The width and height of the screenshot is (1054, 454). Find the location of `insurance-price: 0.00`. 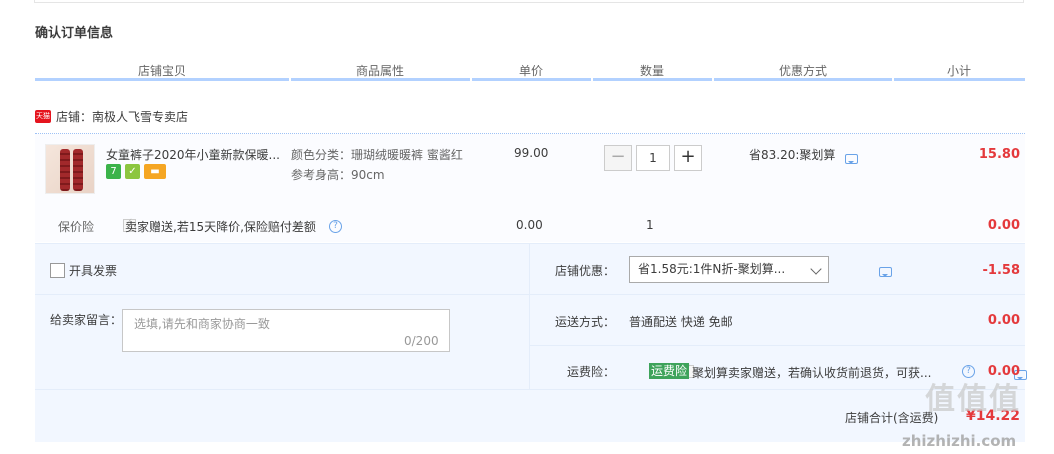

insurance-price: 0.00 is located at coordinates (529, 225).